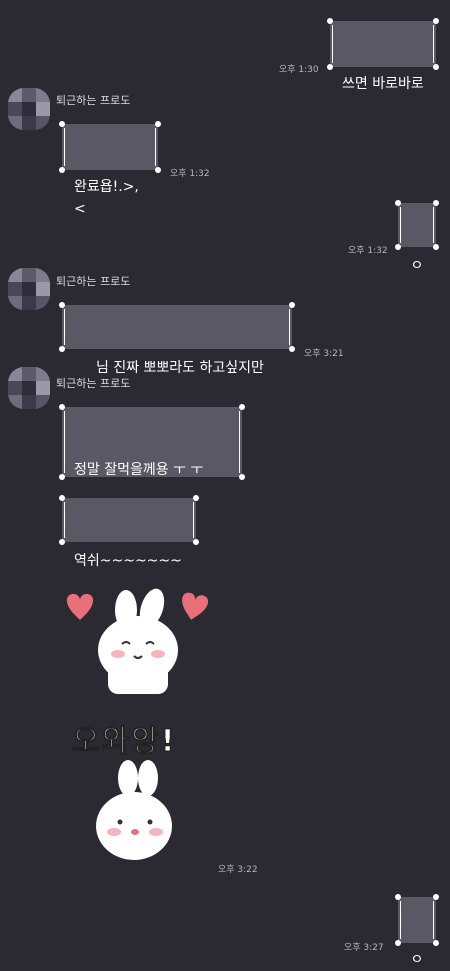 This screenshot has width=450, height=971. Describe the element at coordinates (238, 870) in the screenshot. I see `message-time: 오후 3:22` at that location.